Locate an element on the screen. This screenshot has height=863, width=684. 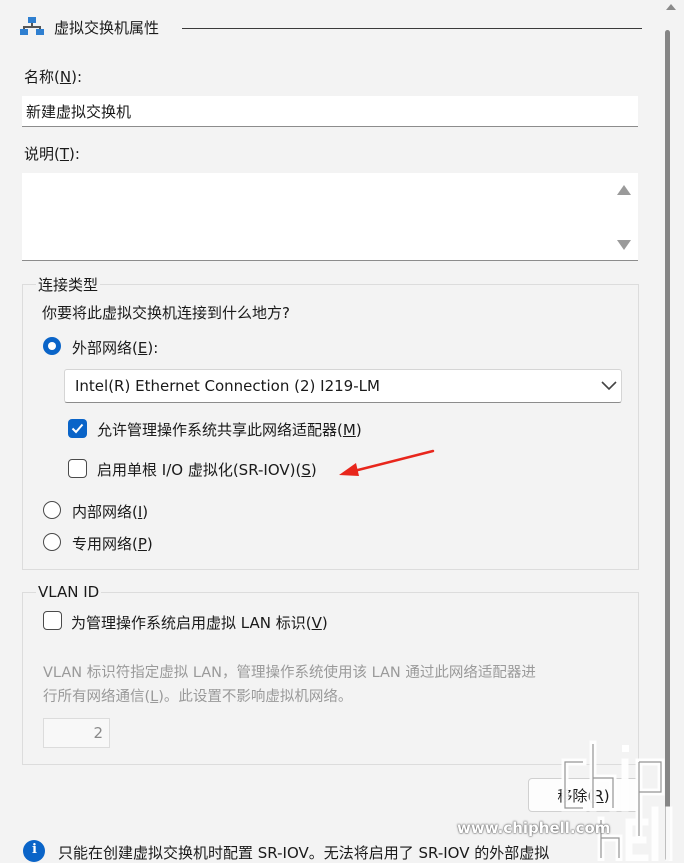
allow-management-os-label: 允许管理操作系统共享此网络适配器(M) is located at coordinates (229, 430).